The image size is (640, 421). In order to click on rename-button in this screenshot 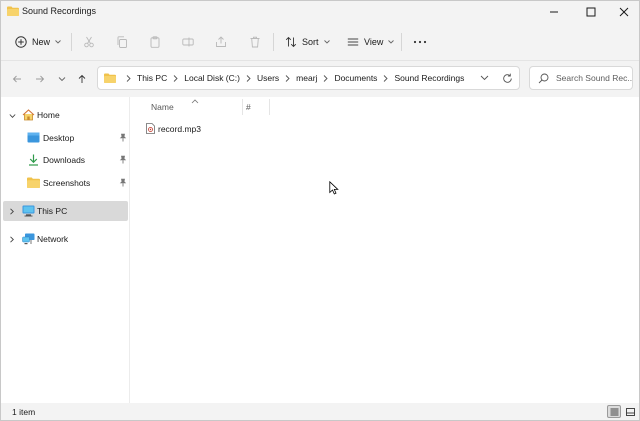, I will do `click(188, 42)`.